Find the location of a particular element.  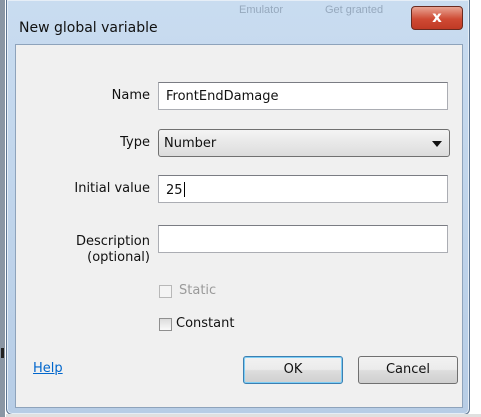

constant-checkbox is located at coordinates (165, 324).